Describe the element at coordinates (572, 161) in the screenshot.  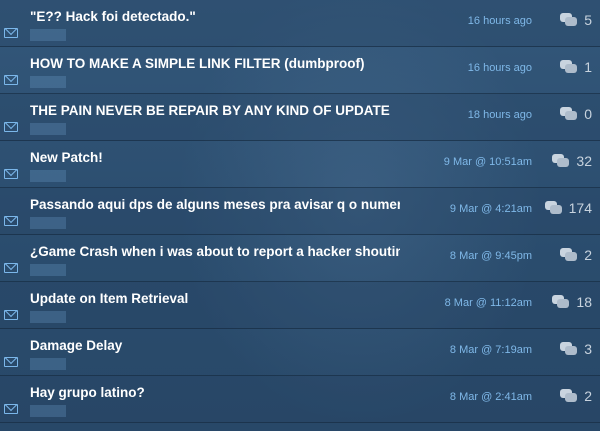
I see `reply-count: 32` at that location.